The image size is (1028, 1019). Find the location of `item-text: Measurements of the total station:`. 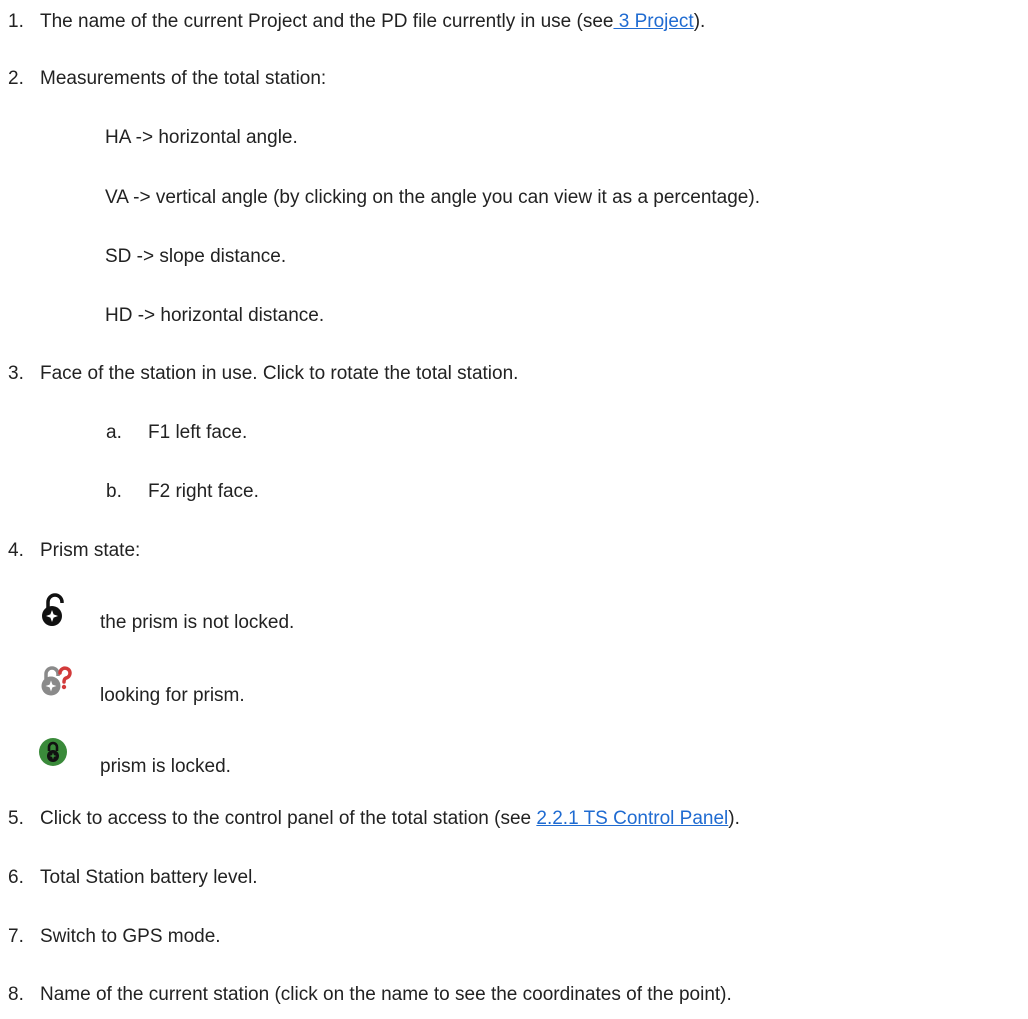

item-text: Measurements of the total station: is located at coordinates (183, 78).